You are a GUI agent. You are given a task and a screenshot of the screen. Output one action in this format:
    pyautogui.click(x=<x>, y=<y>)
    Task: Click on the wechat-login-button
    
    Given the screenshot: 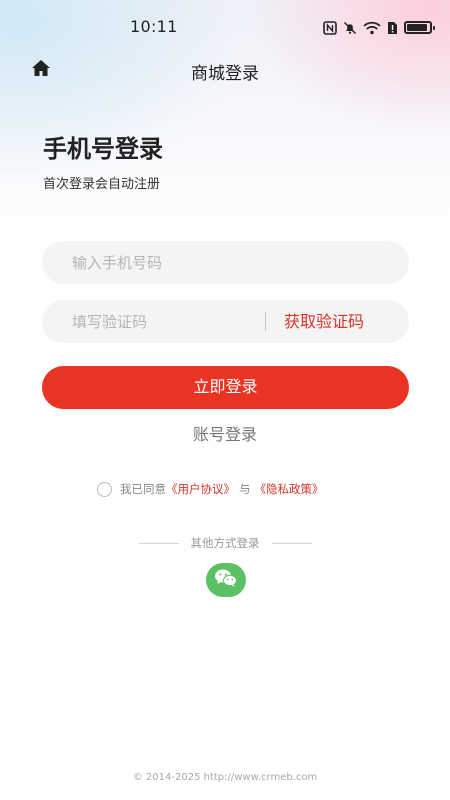 What is the action you would take?
    pyautogui.click(x=226, y=580)
    